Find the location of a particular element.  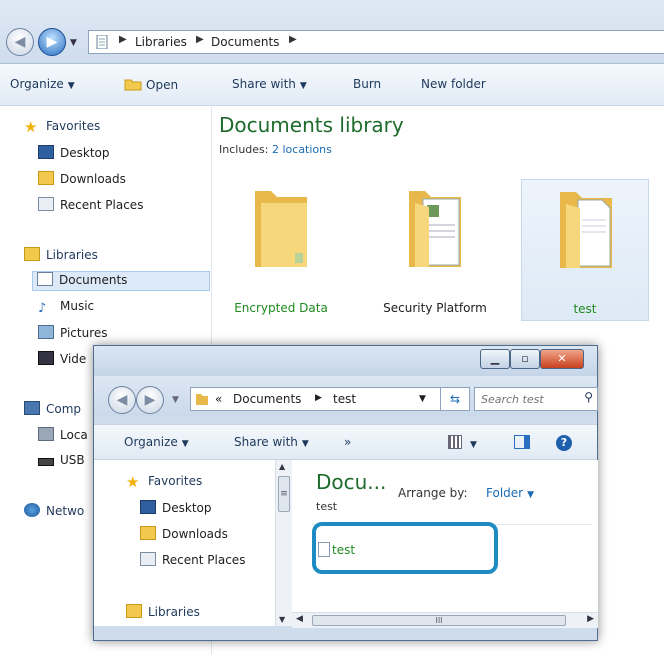

new-folder-button: New folder is located at coordinates (453, 84).